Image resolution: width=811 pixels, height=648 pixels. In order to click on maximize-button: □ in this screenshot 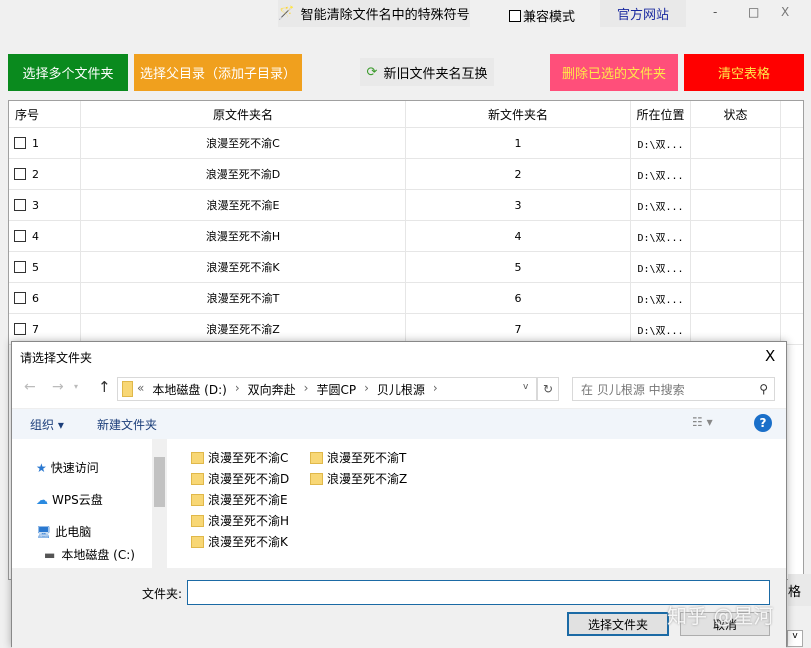, I will do `click(753, 12)`.